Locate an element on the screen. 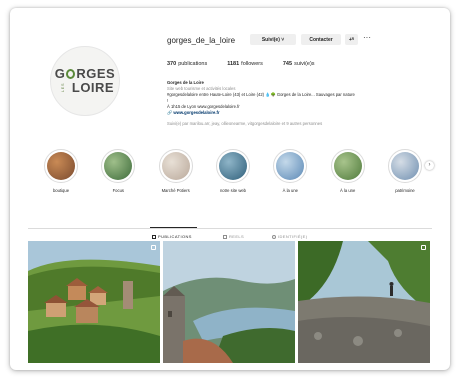 The image size is (459, 378). logo-top-line: G RGES is located at coordinates (85, 74).